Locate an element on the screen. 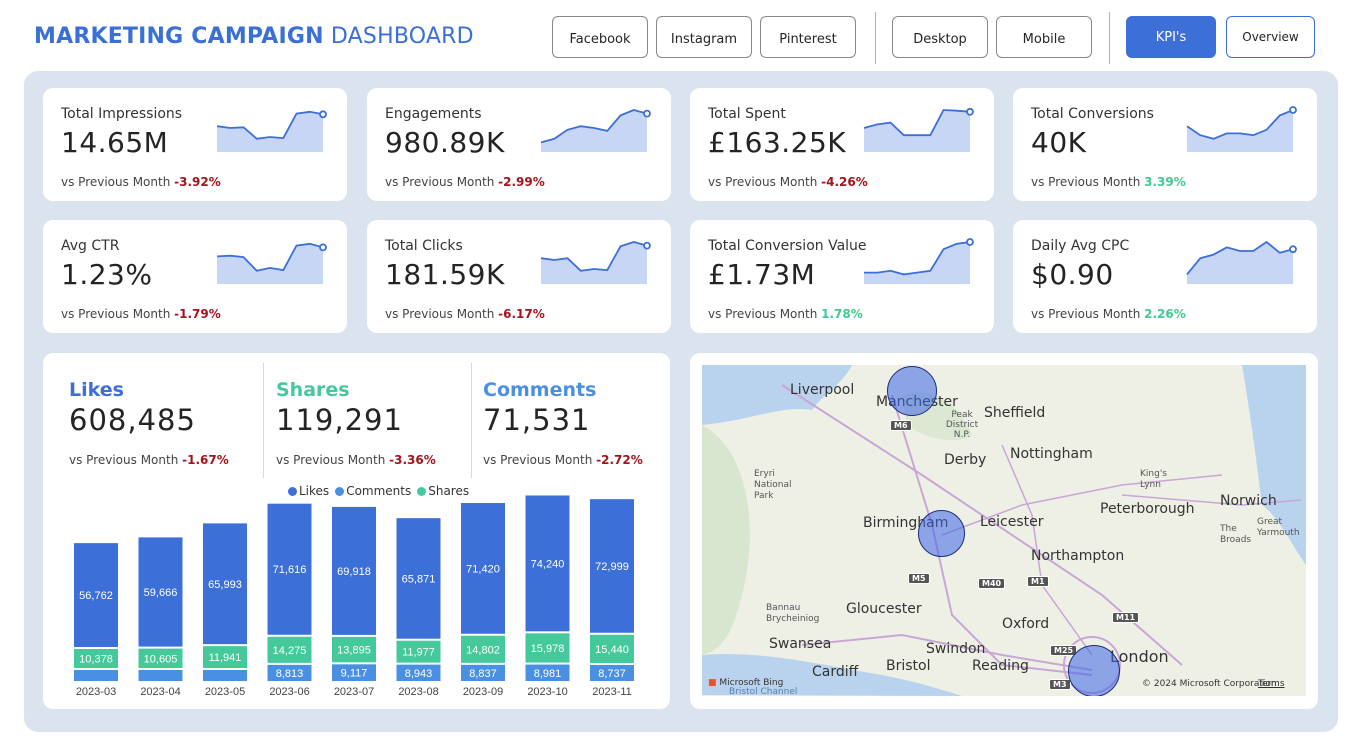 This screenshot has width=1360, height=750. x-tick-label: 2023-08 is located at coordinates (418, 692).